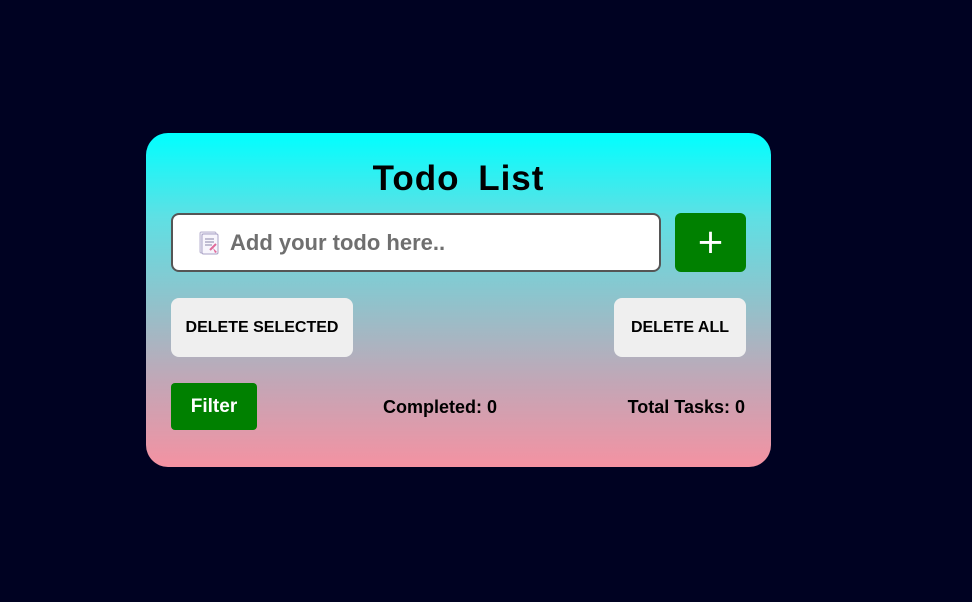  What do you see at coordinates (686, 407) in the screenshot?
I see `total-tasks-count: Total Tasks: 0` at bounding box center [686, 407].